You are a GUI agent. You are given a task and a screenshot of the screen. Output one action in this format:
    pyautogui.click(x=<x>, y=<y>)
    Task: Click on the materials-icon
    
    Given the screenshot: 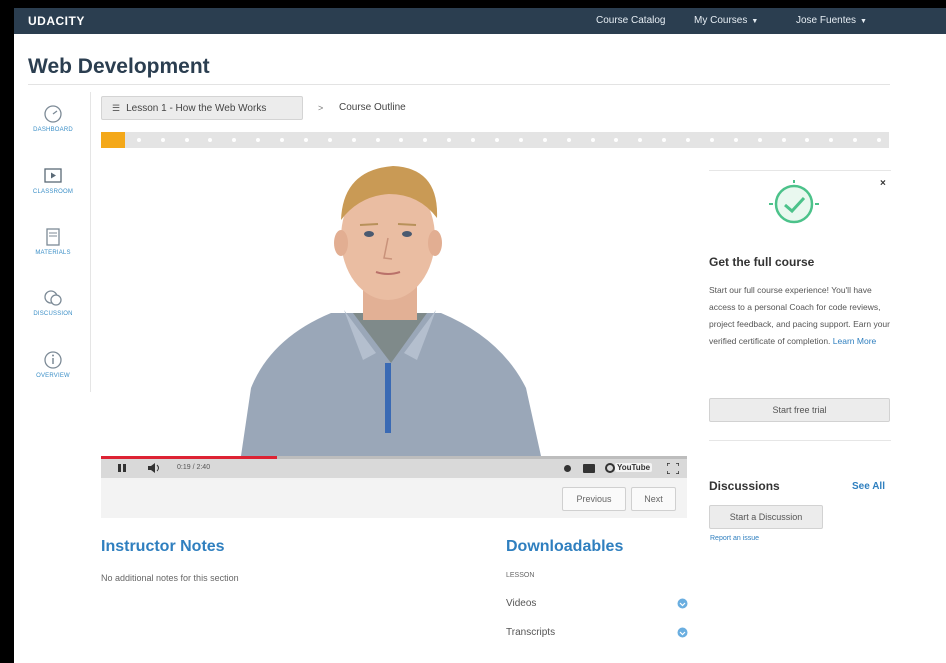 What is the action you would take?
    pyautogui.click(x=53, y=237)
    